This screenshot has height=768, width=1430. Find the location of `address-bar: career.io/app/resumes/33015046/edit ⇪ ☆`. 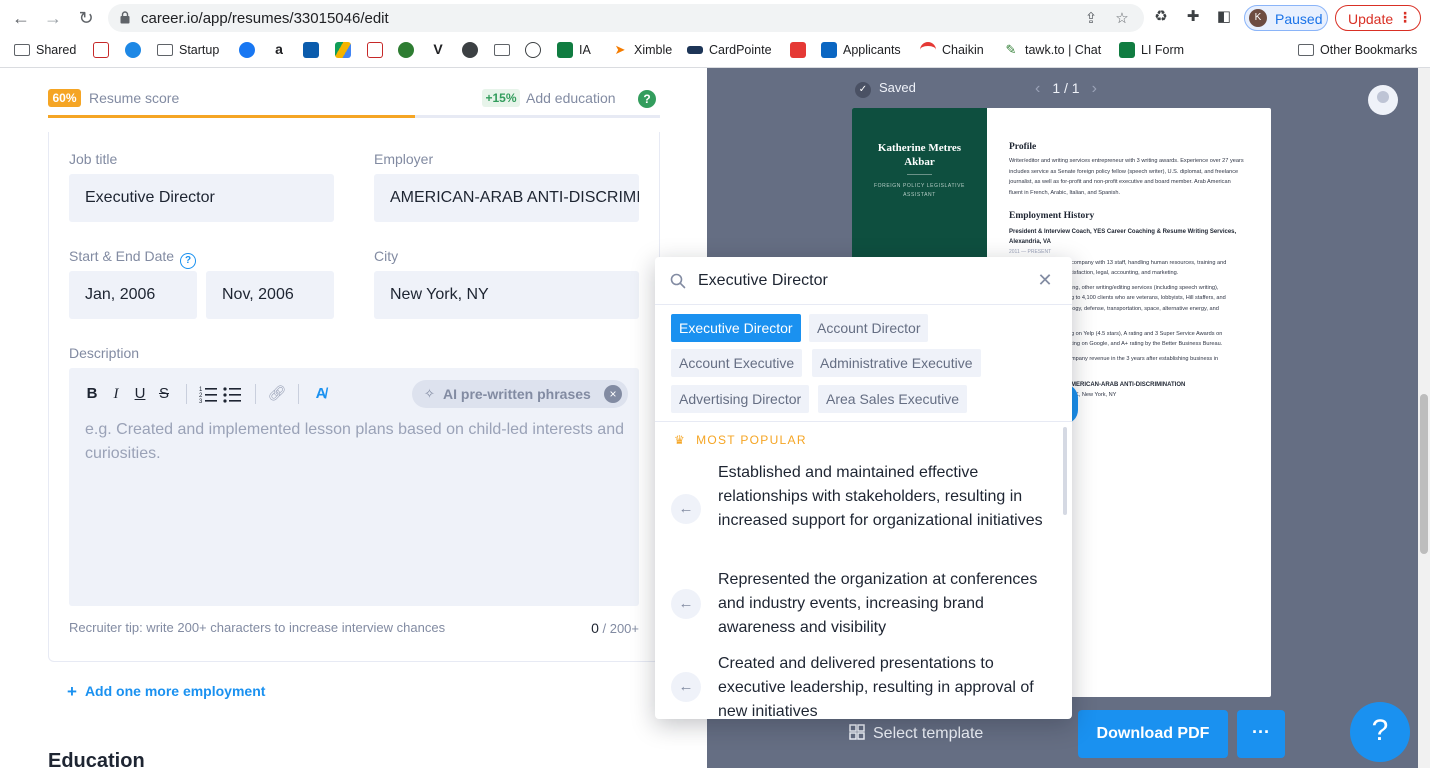

address-bar: career.io/app/resumes/33015046/edit ⇪ ☆ is located at coordinates (626, 18).